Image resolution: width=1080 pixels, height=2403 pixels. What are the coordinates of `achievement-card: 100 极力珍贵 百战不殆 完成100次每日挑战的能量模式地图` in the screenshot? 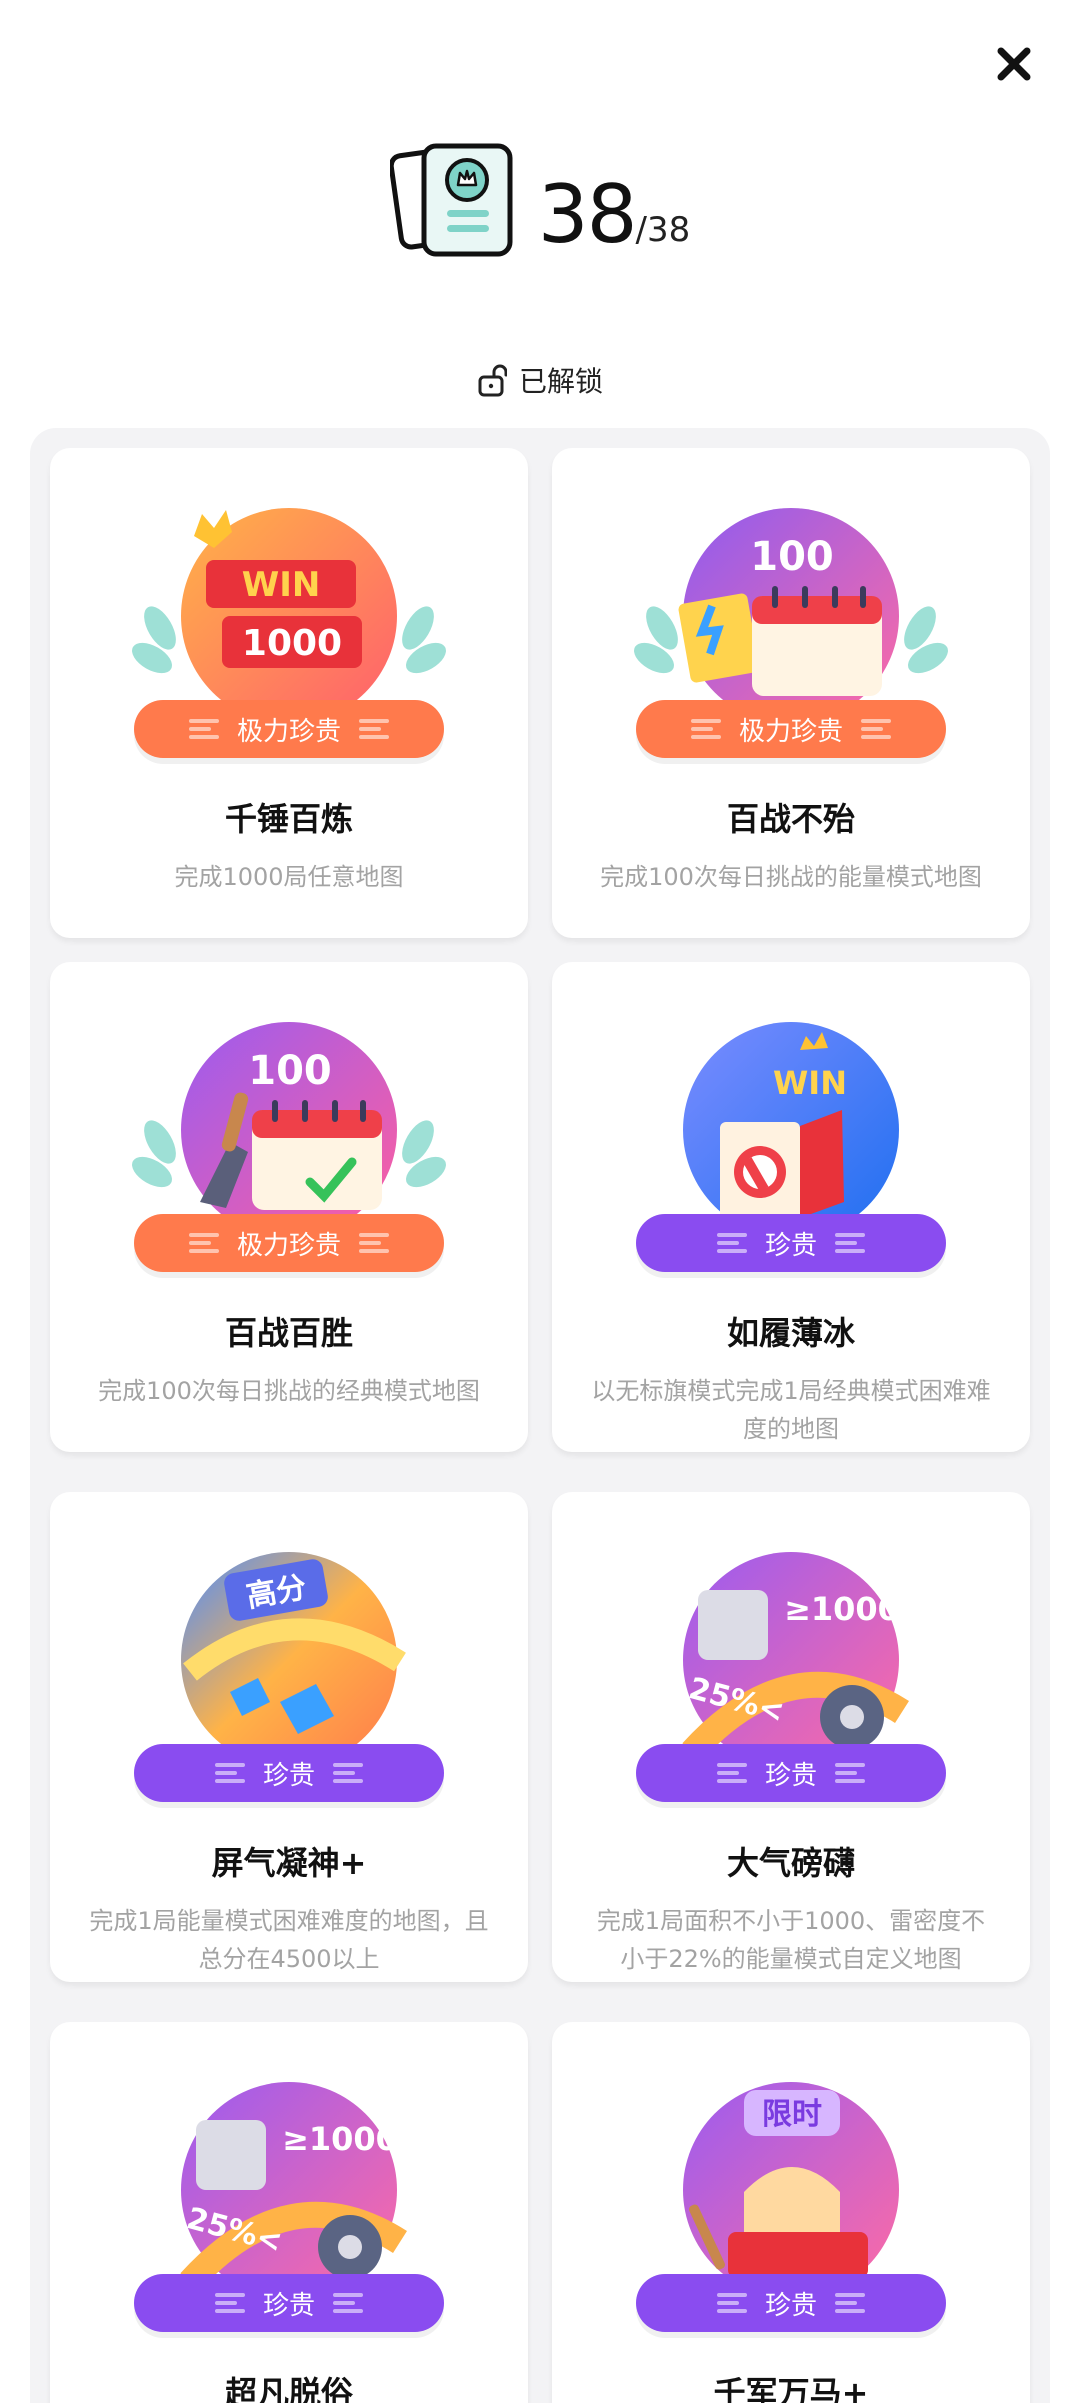 It's located at (791, 693).